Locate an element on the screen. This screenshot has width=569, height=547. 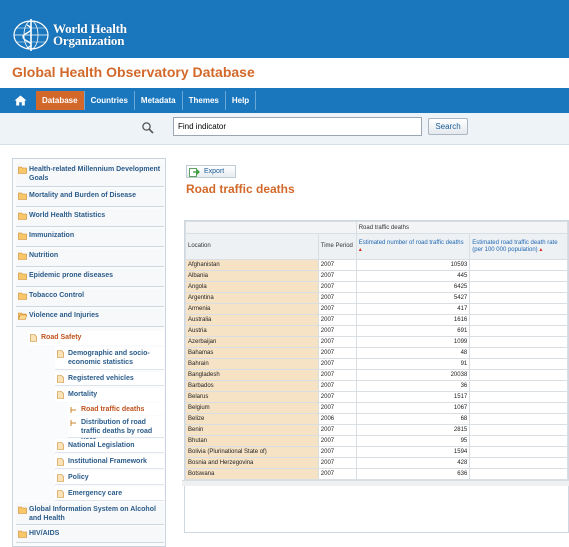
sidebar-item-road-safety: Road Safety is located at coordinates (96, 338).